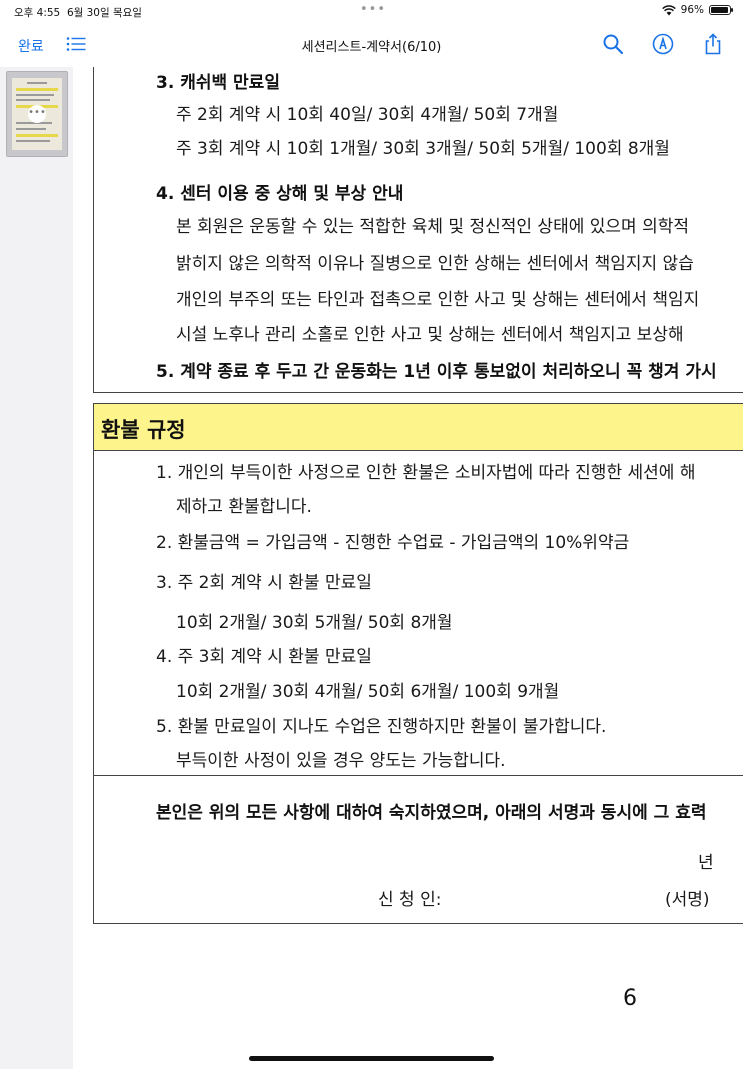 This screenshot has width=743, height=1069. What do you see at coordinates (244, 507) in the screenshot?
I see `refund-item-1-continued: 제하고 환불합니다.` at bounding box center [244, 507].